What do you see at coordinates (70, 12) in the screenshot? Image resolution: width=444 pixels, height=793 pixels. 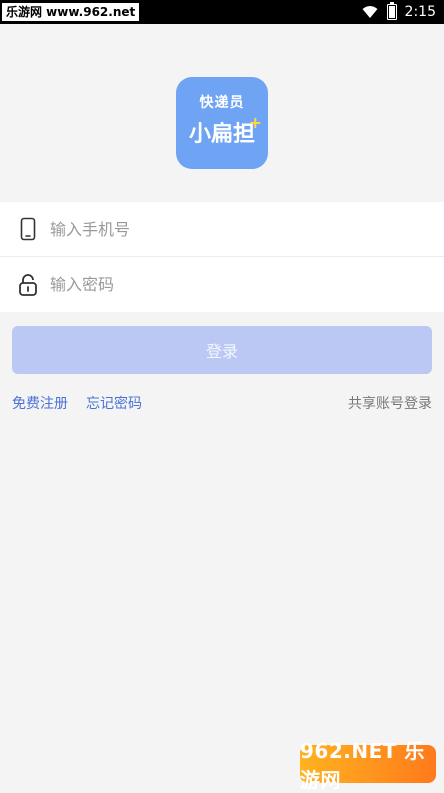 I see `watermark-label: 乐游网 www.962.net` at bounding box center [70, 12].